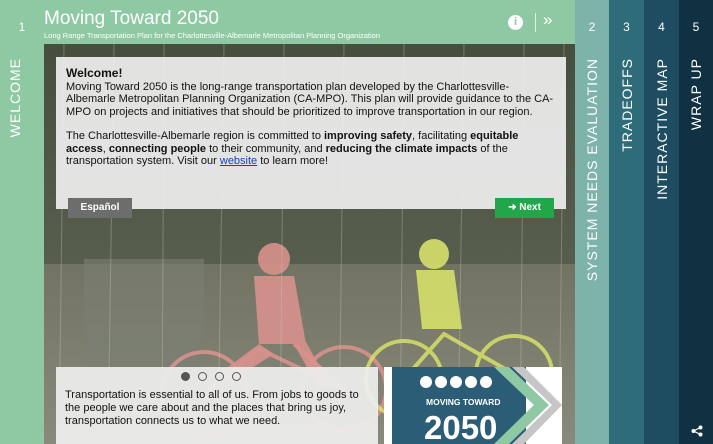 This screenshot has height=444, width=713. Describe the element at coordinates (696, 27) in the screenshot. I see `section-number: 5` at that location.